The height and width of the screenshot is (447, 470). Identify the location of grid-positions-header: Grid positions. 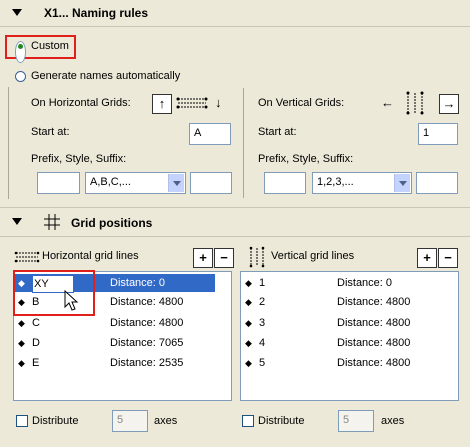
(235, 222).